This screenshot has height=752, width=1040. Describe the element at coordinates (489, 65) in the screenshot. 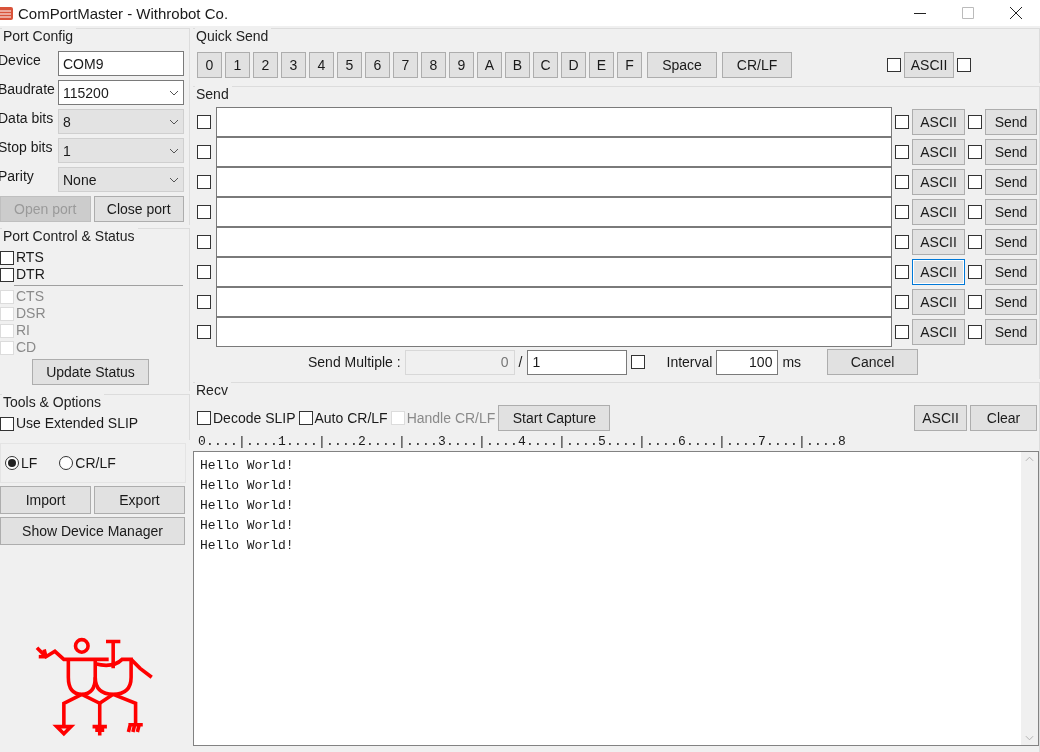

I see `key-button: A` at that location.